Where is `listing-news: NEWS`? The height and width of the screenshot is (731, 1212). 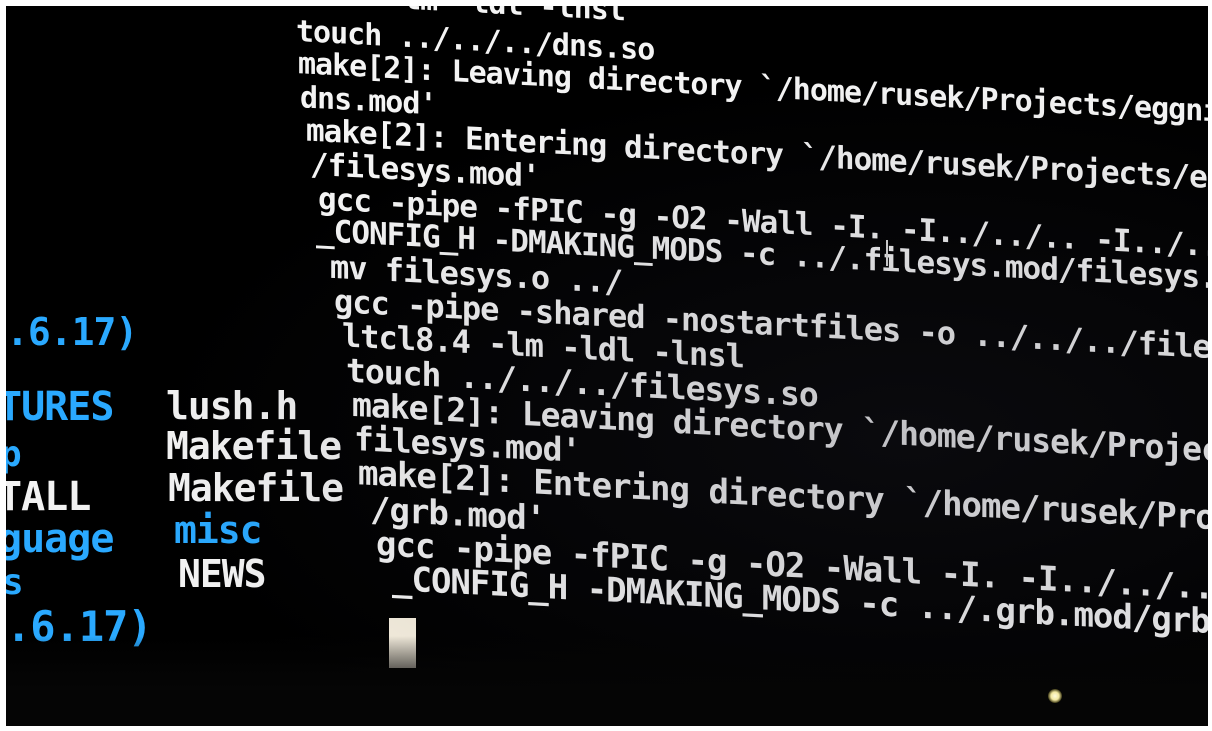 listing-news: NEWS is located at coordinates (222, 574).